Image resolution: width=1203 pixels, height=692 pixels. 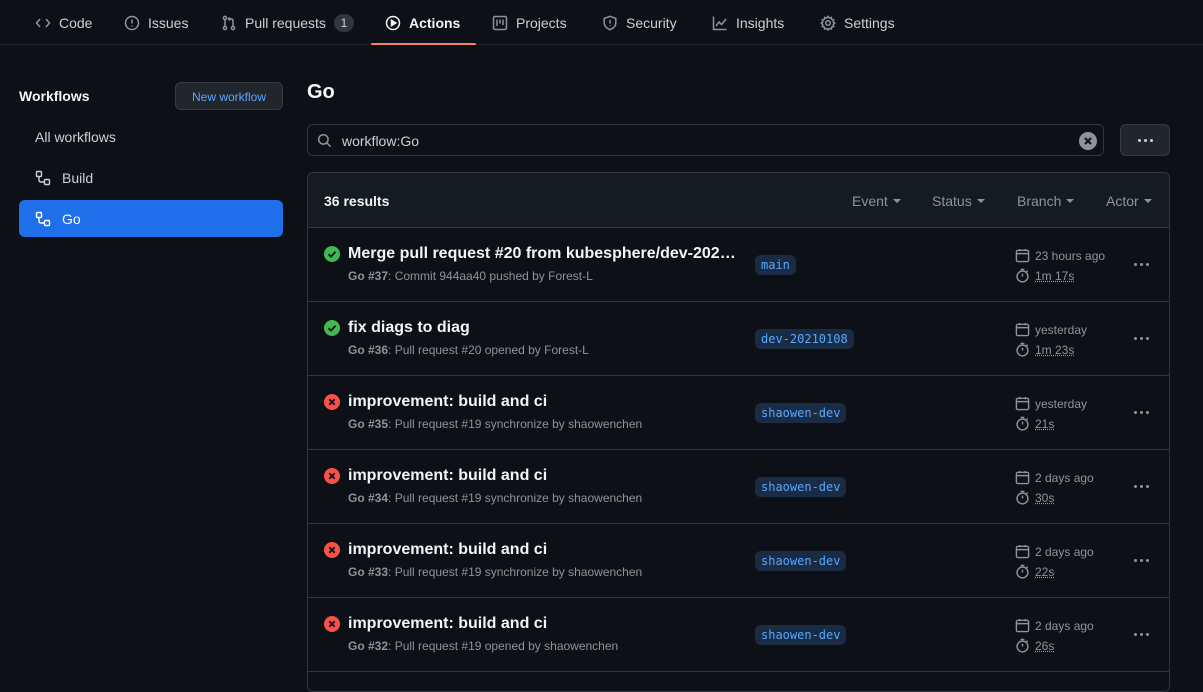 What do you see at coordinates (1022, 551) in the screenshot?
I see `calendar-icon` at bounding box center [1022, 551].